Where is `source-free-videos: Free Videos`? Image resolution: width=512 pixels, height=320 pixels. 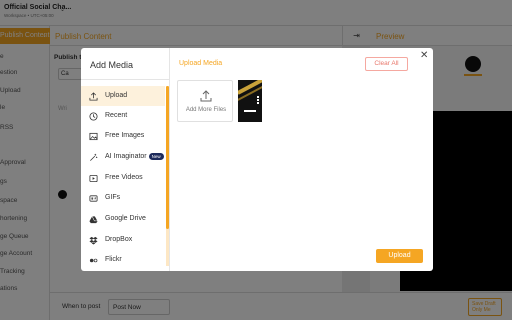 source-free-videos: Free Videos is located at coordinates (123, 178).